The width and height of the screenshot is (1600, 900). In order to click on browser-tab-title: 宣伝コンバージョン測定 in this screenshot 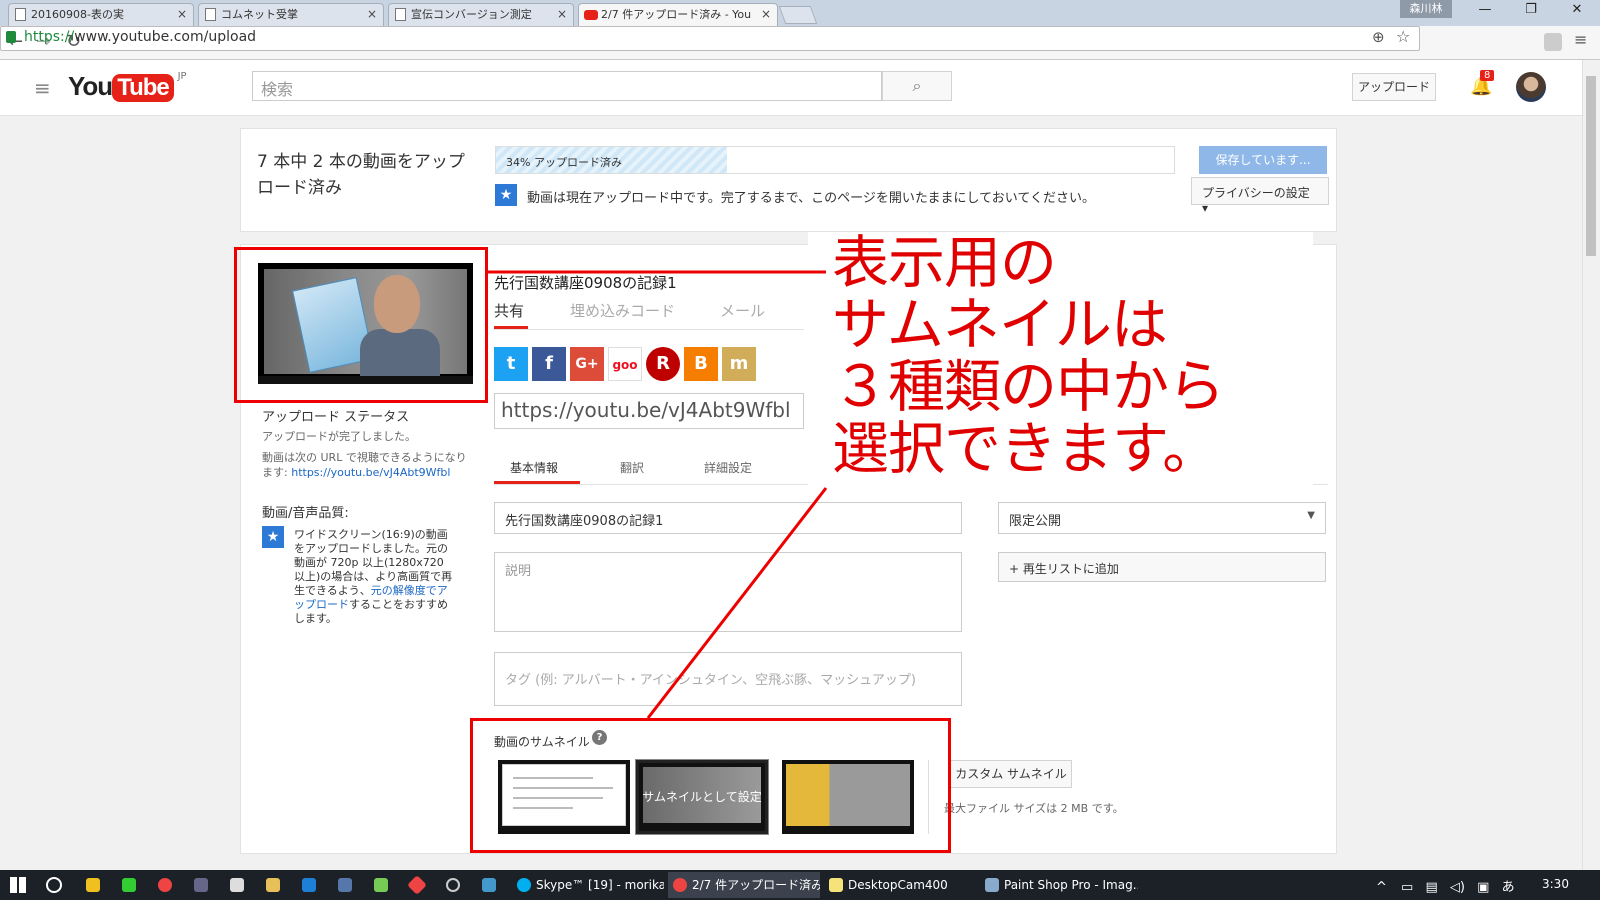, I will do `click(471, 14)`.